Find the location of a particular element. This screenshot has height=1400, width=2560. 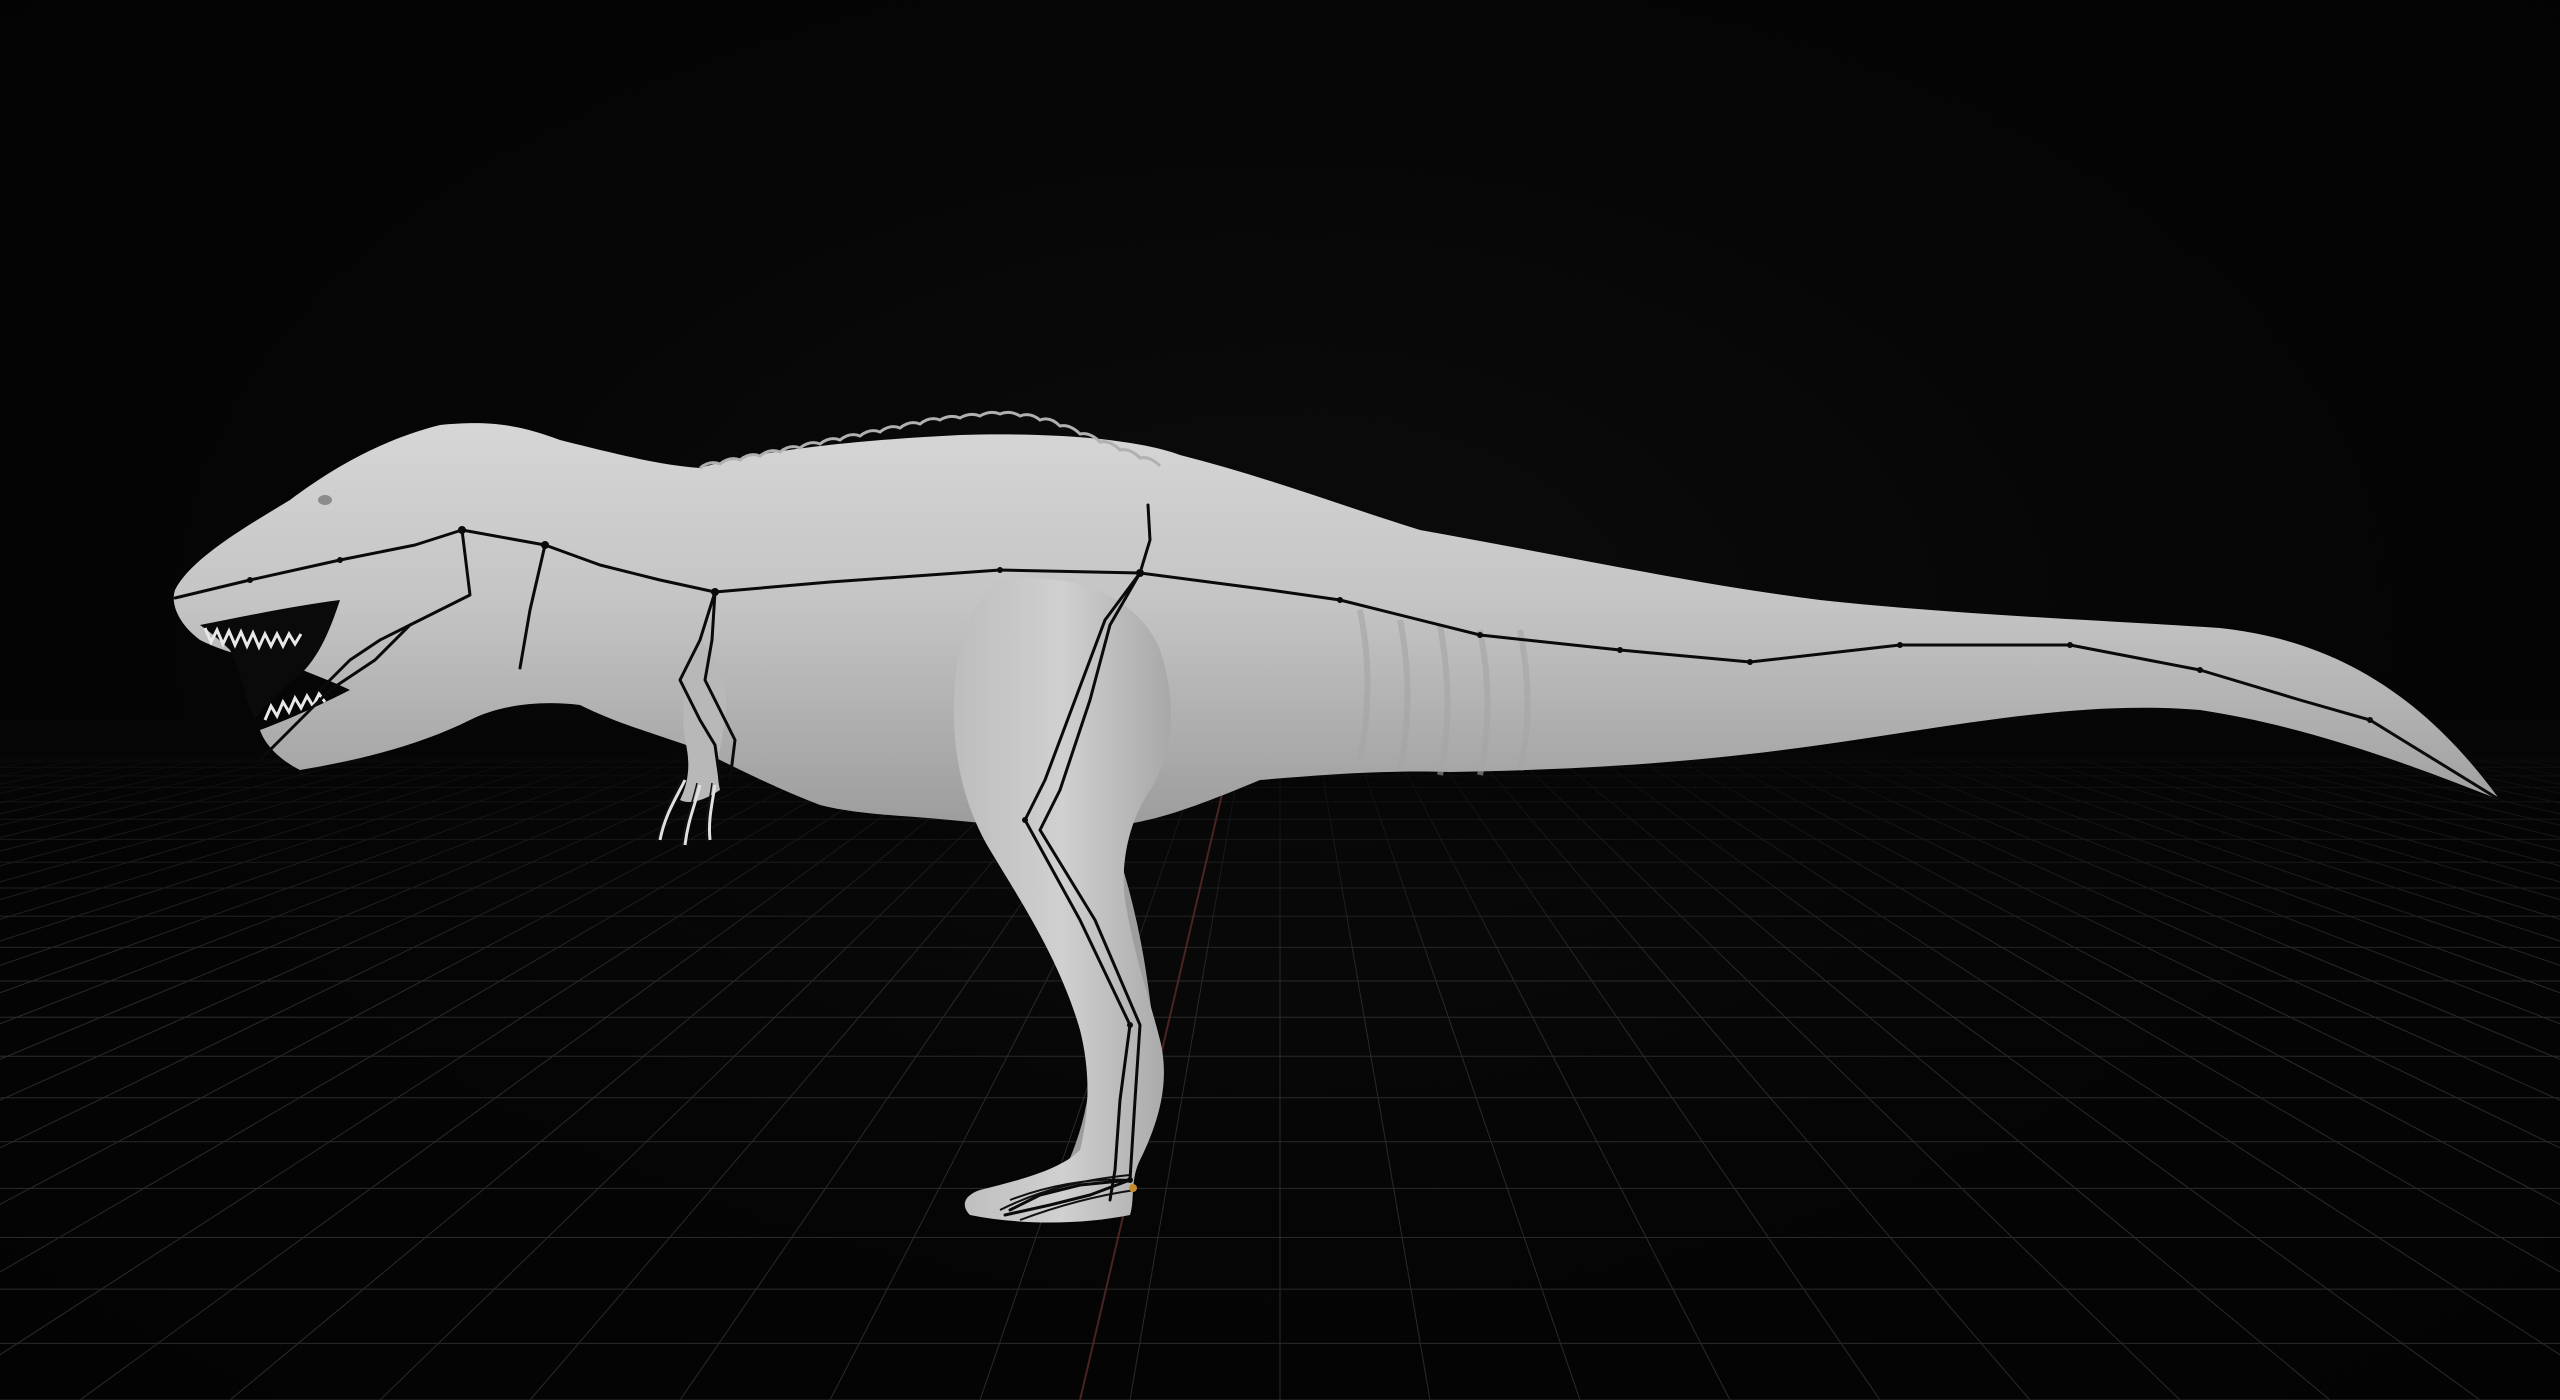

eye is located at coordinates (325, 500).